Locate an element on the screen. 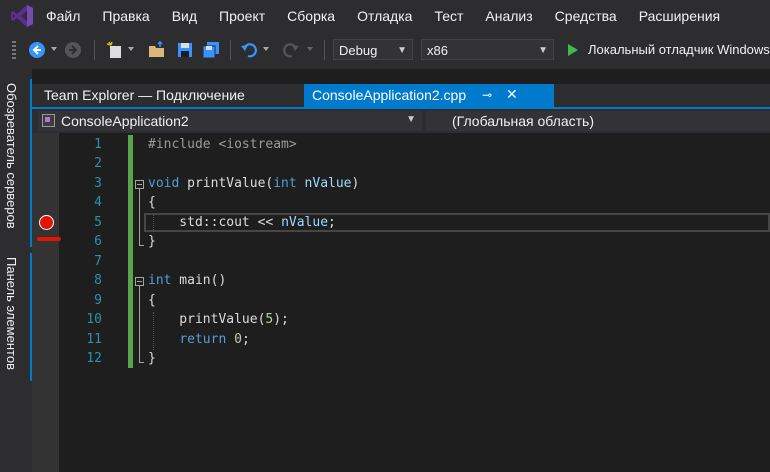 The height and width of the screenshot is (472, 770). save-all-icon is located at coordinates (211, 50).